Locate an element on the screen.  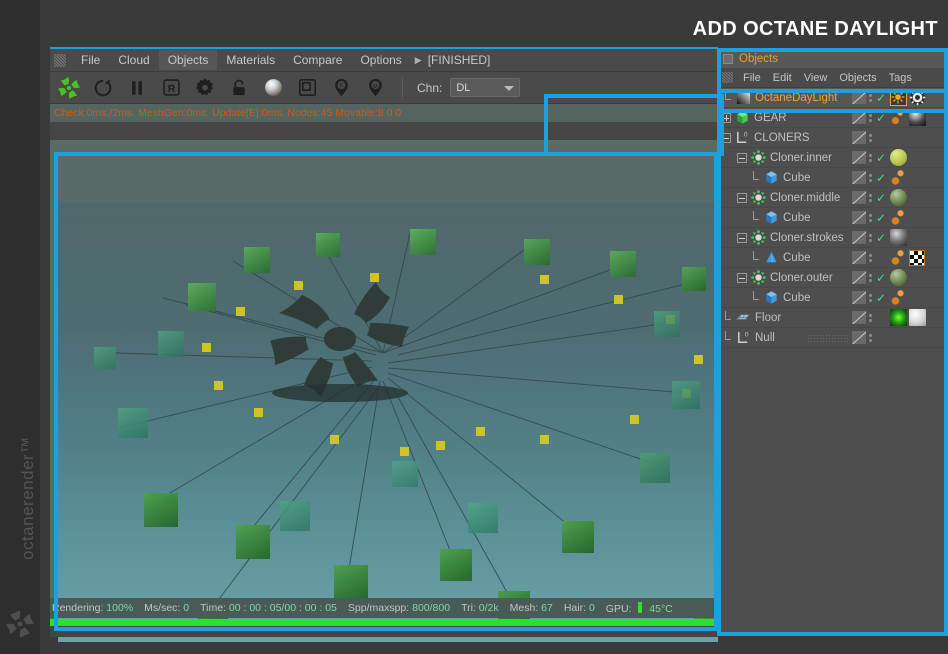
object-row-null: 0 Null is located at coordinates (832, 338).